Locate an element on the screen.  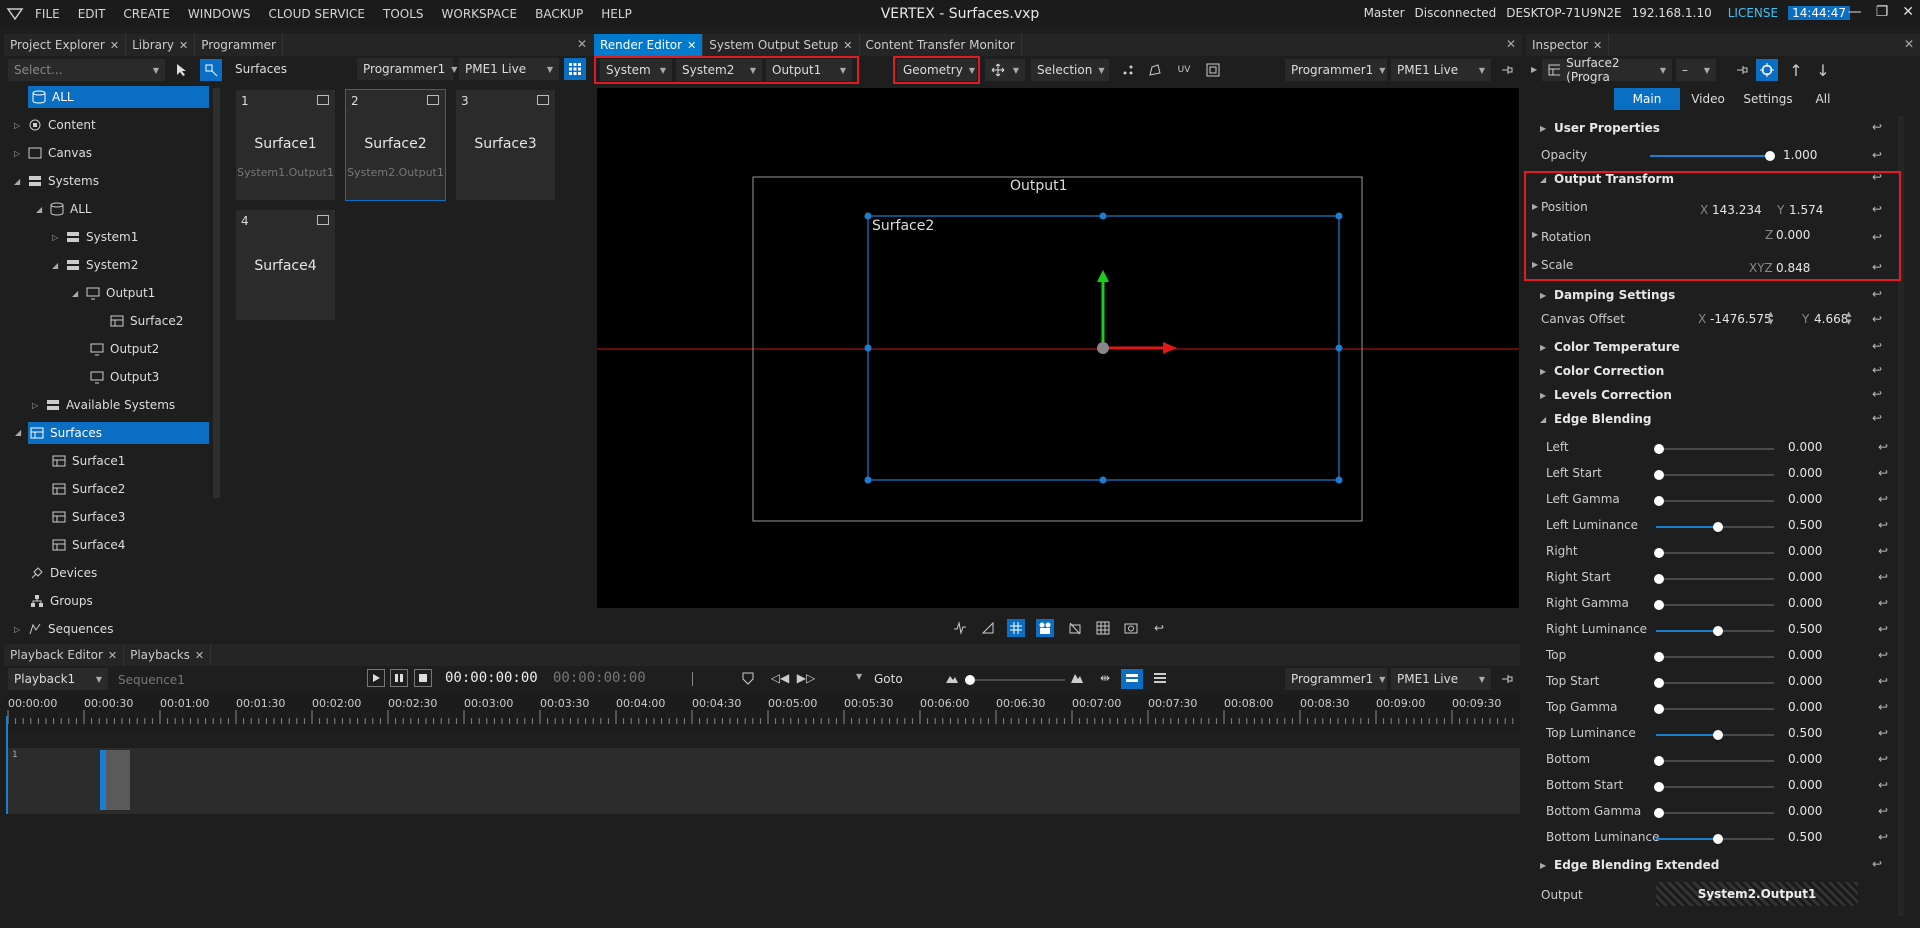
subtab-main: Main is located at coordinates (1647, 99).